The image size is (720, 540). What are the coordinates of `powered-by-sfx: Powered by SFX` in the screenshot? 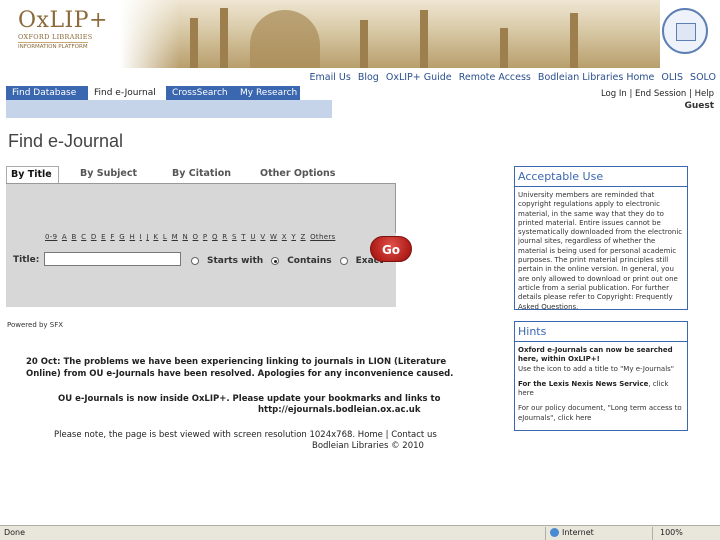 It's located at (35, 325).